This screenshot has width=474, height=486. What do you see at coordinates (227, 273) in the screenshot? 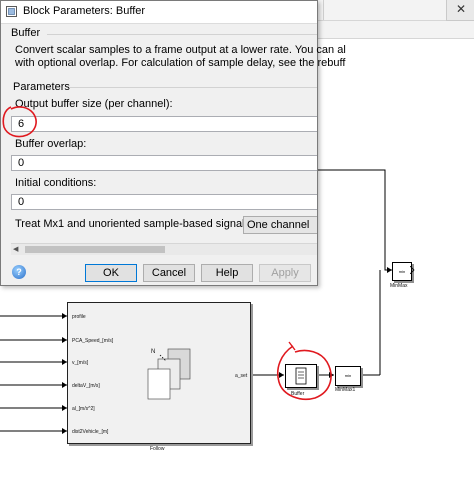
I see `help-button: Help` at bounding box center [227, 273].